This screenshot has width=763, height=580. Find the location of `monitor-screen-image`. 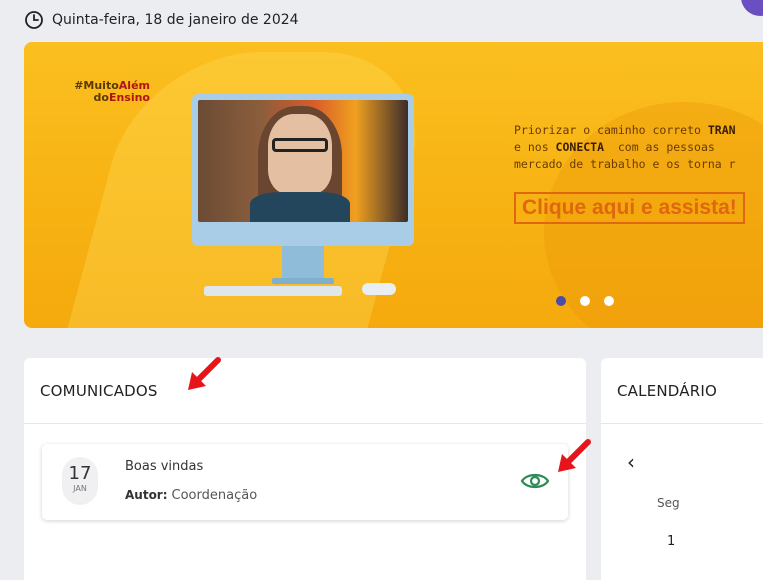

monitor-screen-image is located at coordinates (303, 161).